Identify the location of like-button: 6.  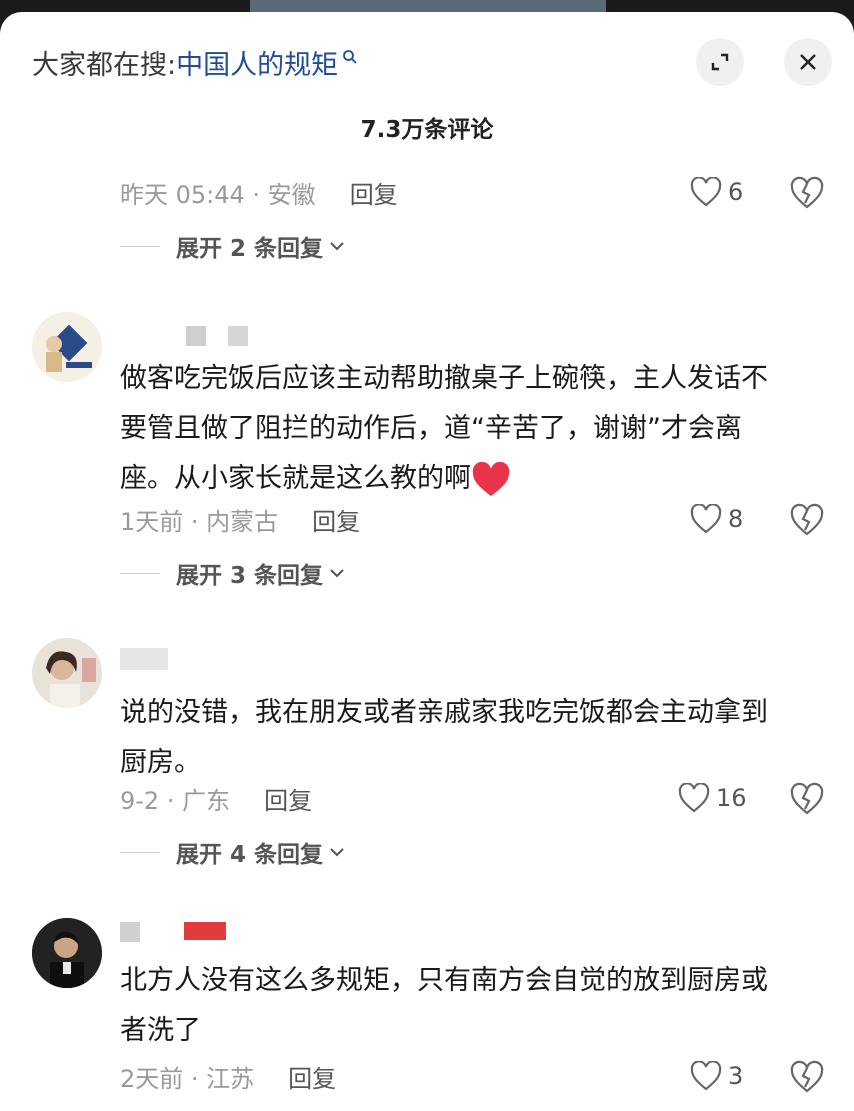
(716, 192).